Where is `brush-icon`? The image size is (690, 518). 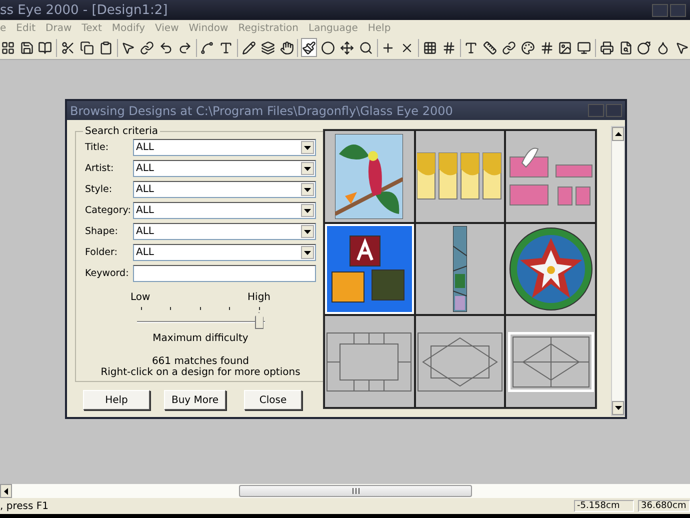 brush-icon is located at coordinates (309, 47).